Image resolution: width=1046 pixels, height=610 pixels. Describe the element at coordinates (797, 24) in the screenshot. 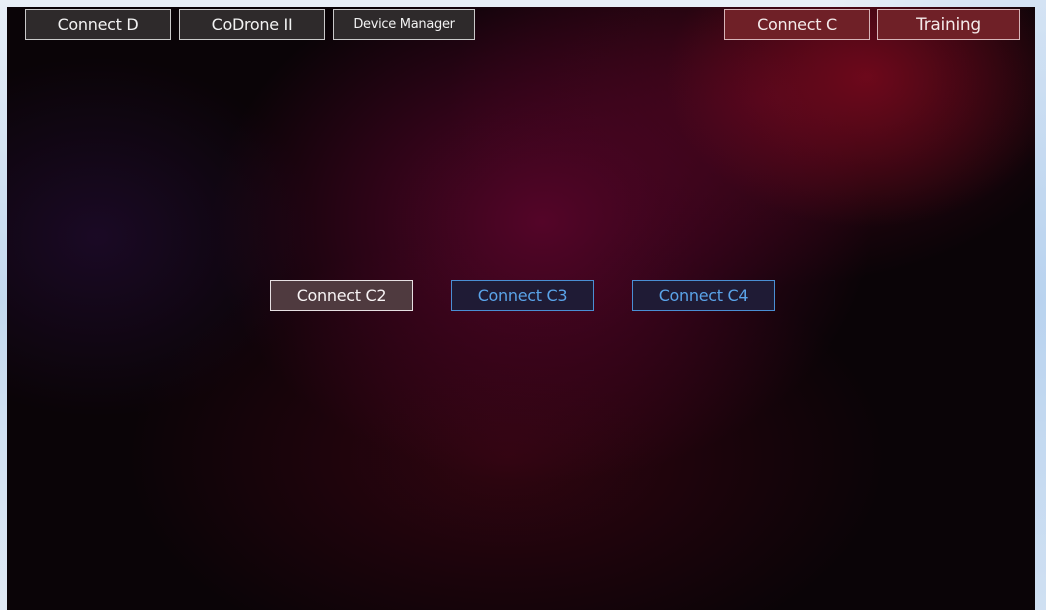

I see `connect-c-button: Connect C` at that location.